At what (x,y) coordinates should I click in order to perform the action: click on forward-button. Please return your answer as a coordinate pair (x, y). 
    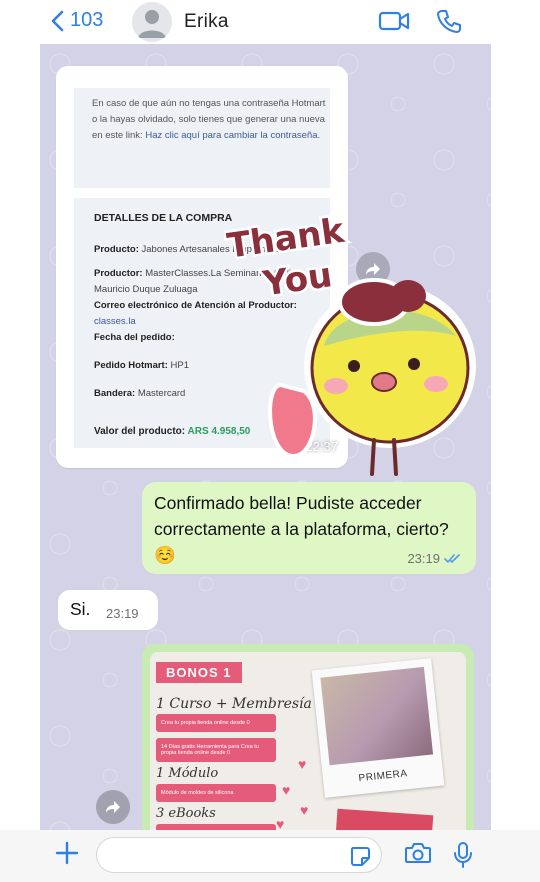
    Looking at the image, I should click on (113, 807).